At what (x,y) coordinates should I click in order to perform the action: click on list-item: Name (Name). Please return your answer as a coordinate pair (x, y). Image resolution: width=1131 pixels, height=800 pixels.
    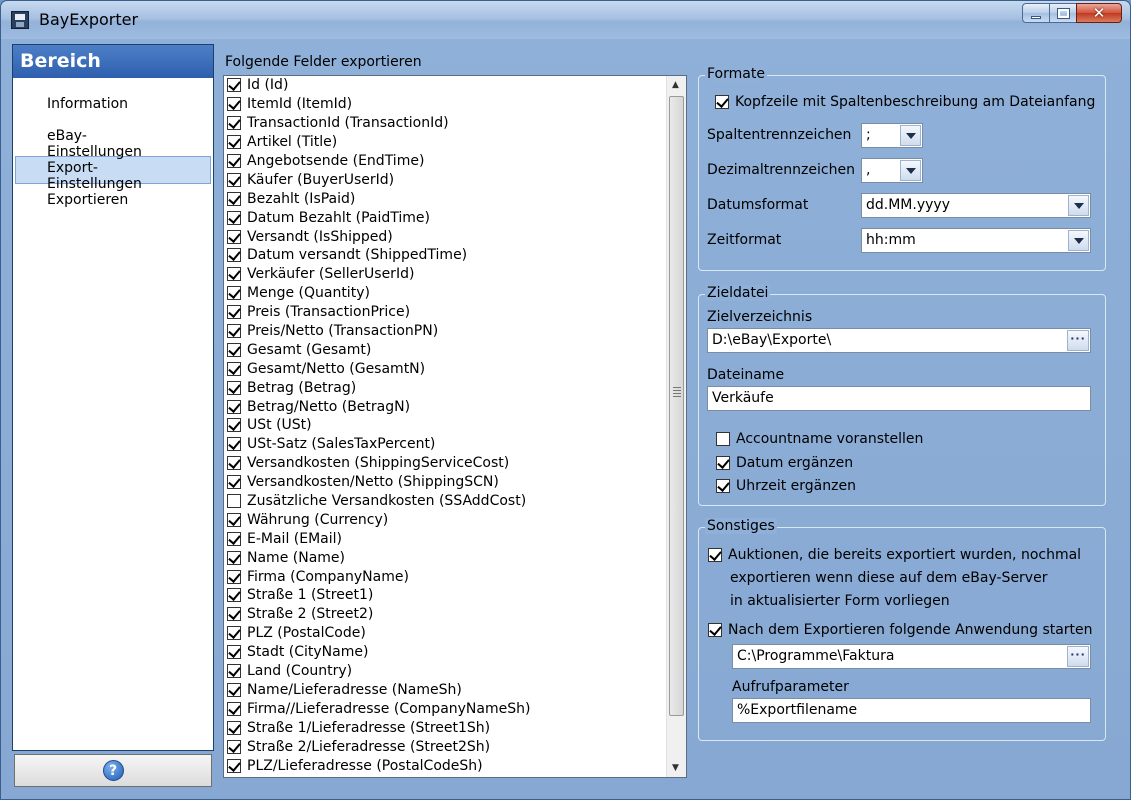
    Looking at the image, I should click on (455, 557).